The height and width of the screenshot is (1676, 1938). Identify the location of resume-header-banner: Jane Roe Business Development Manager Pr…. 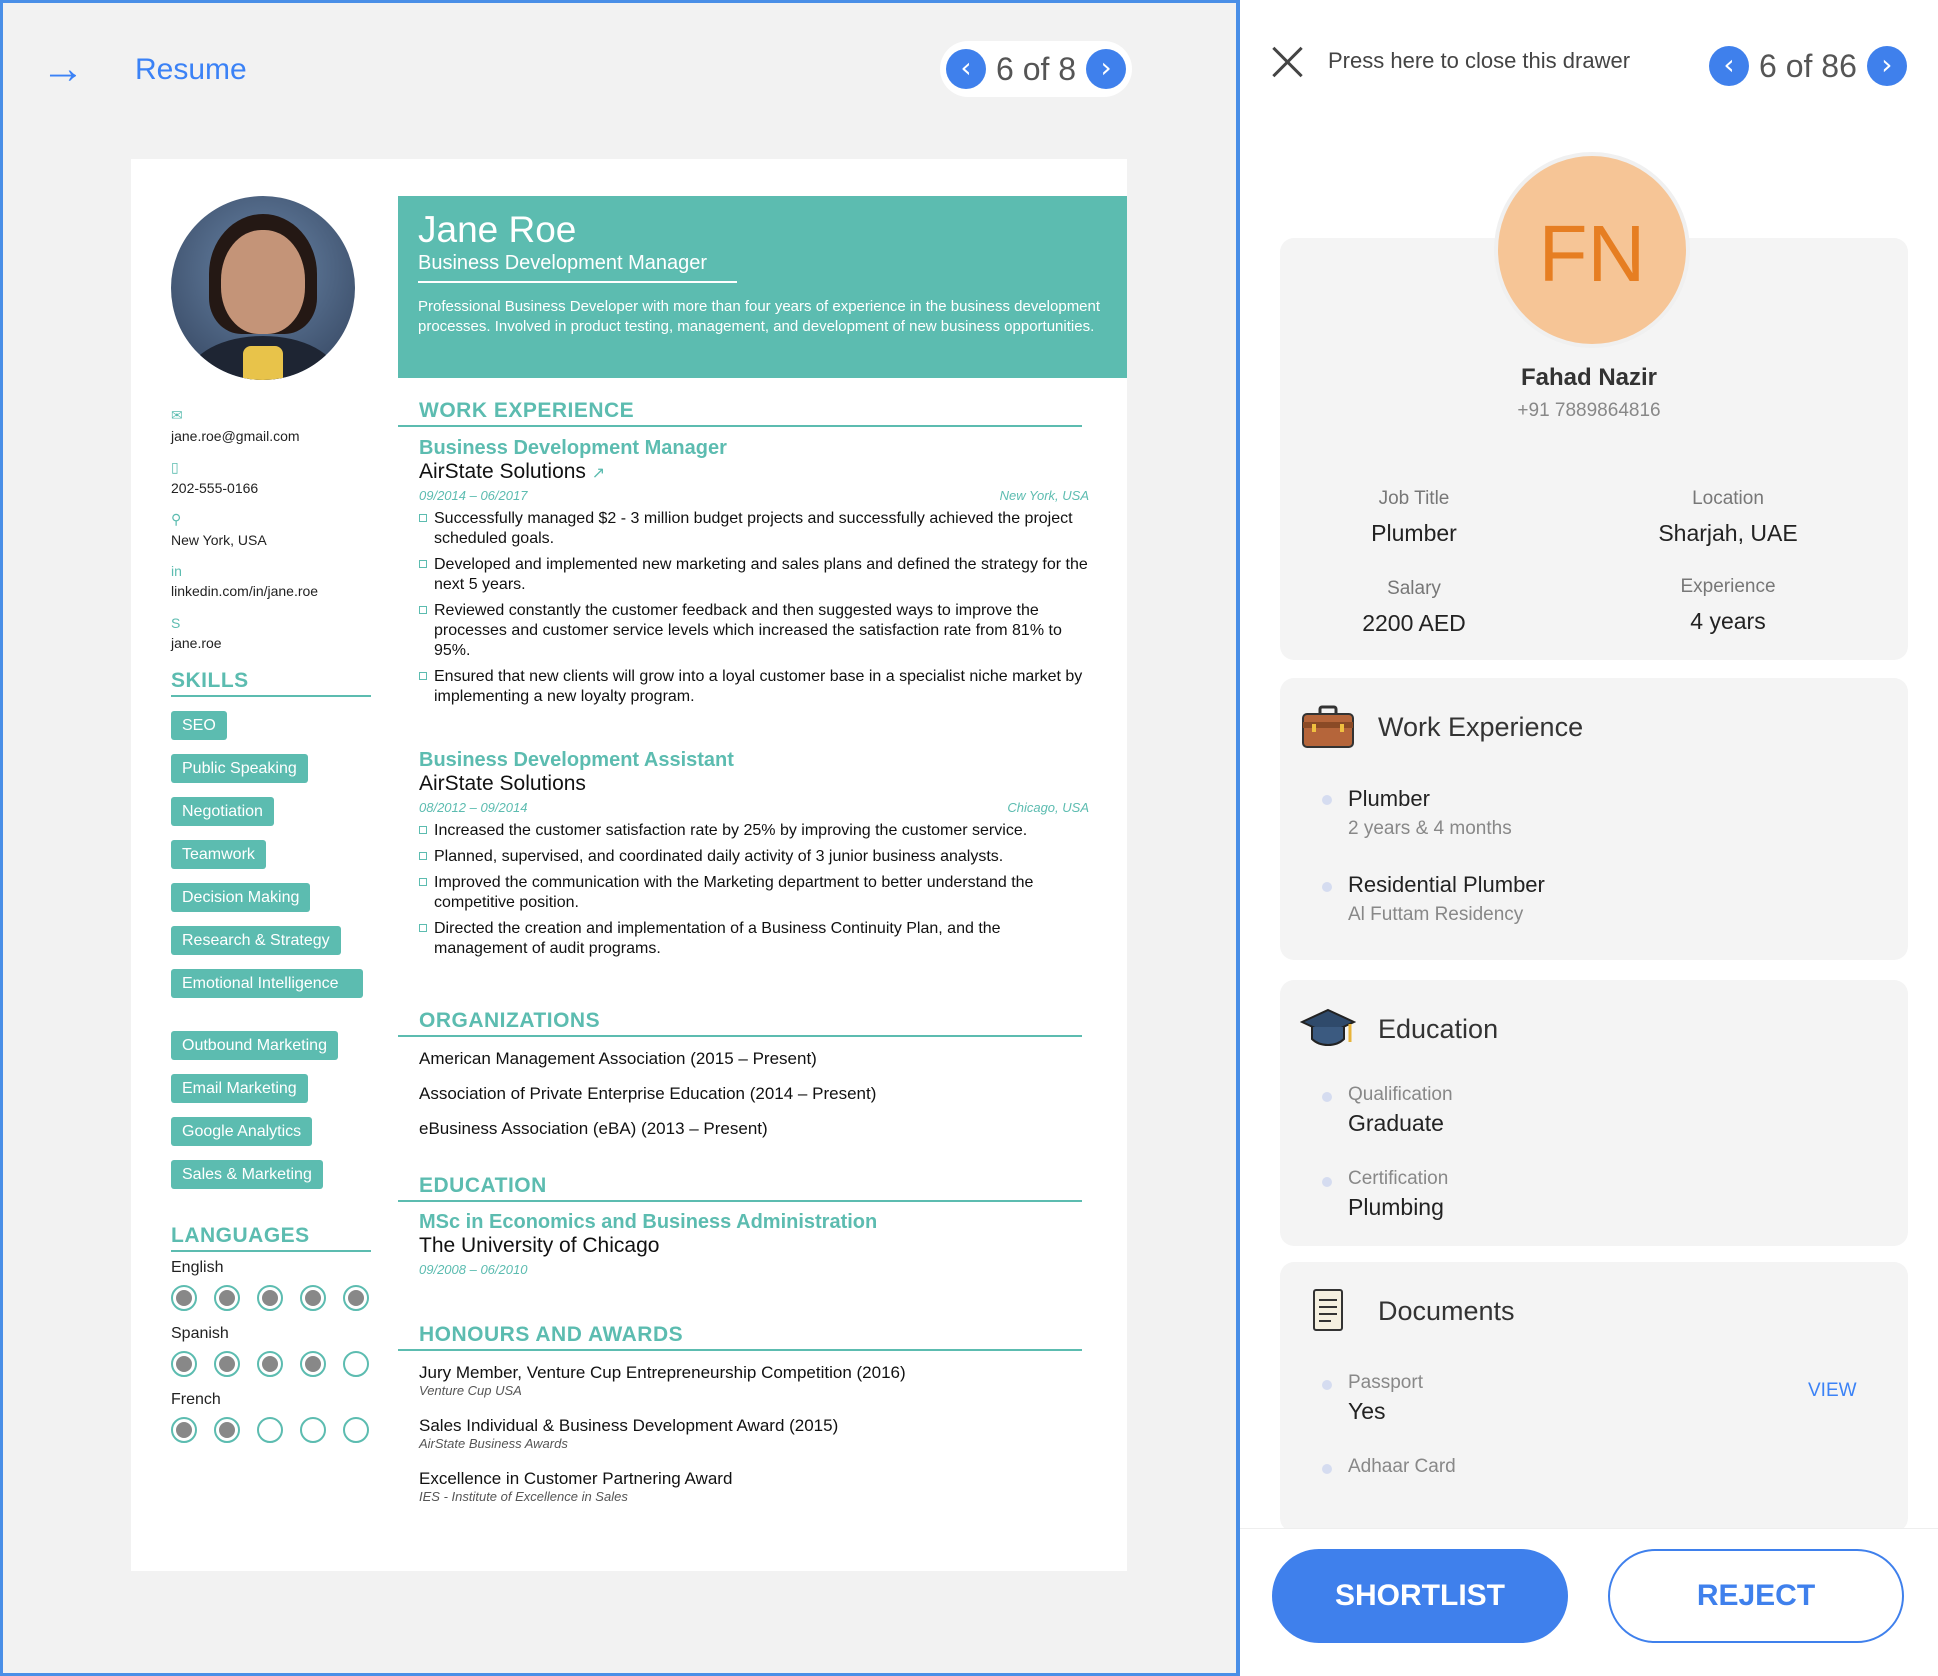
(762, 287).